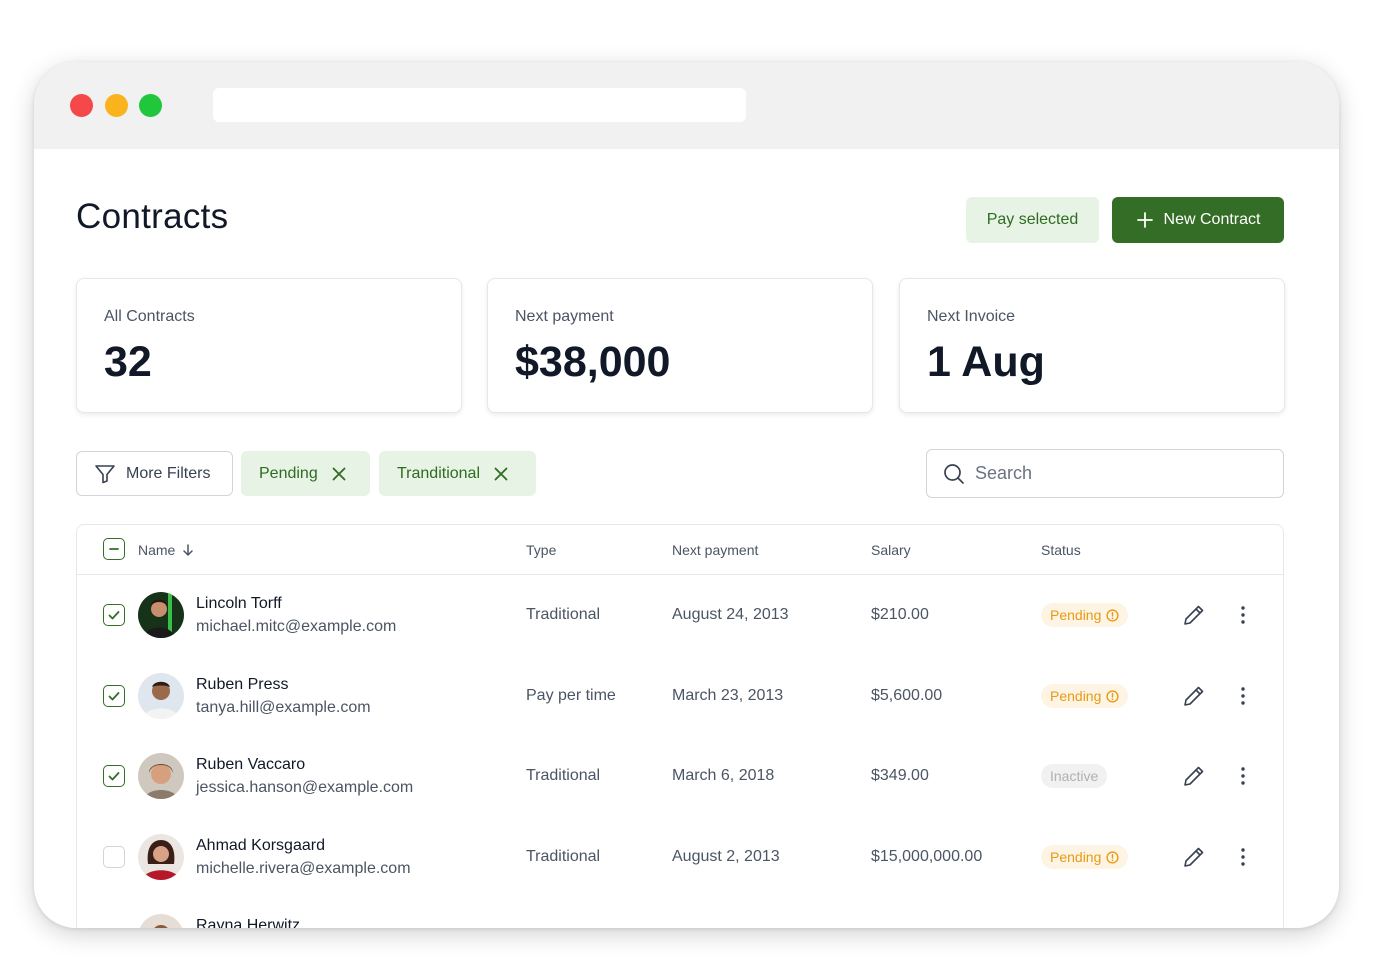 The image size is (1374, 979). What do you see at coordinates (288, 473) in the screenshot?
I see `filter-chip-label: Pending` at bounding box center [288, 473].